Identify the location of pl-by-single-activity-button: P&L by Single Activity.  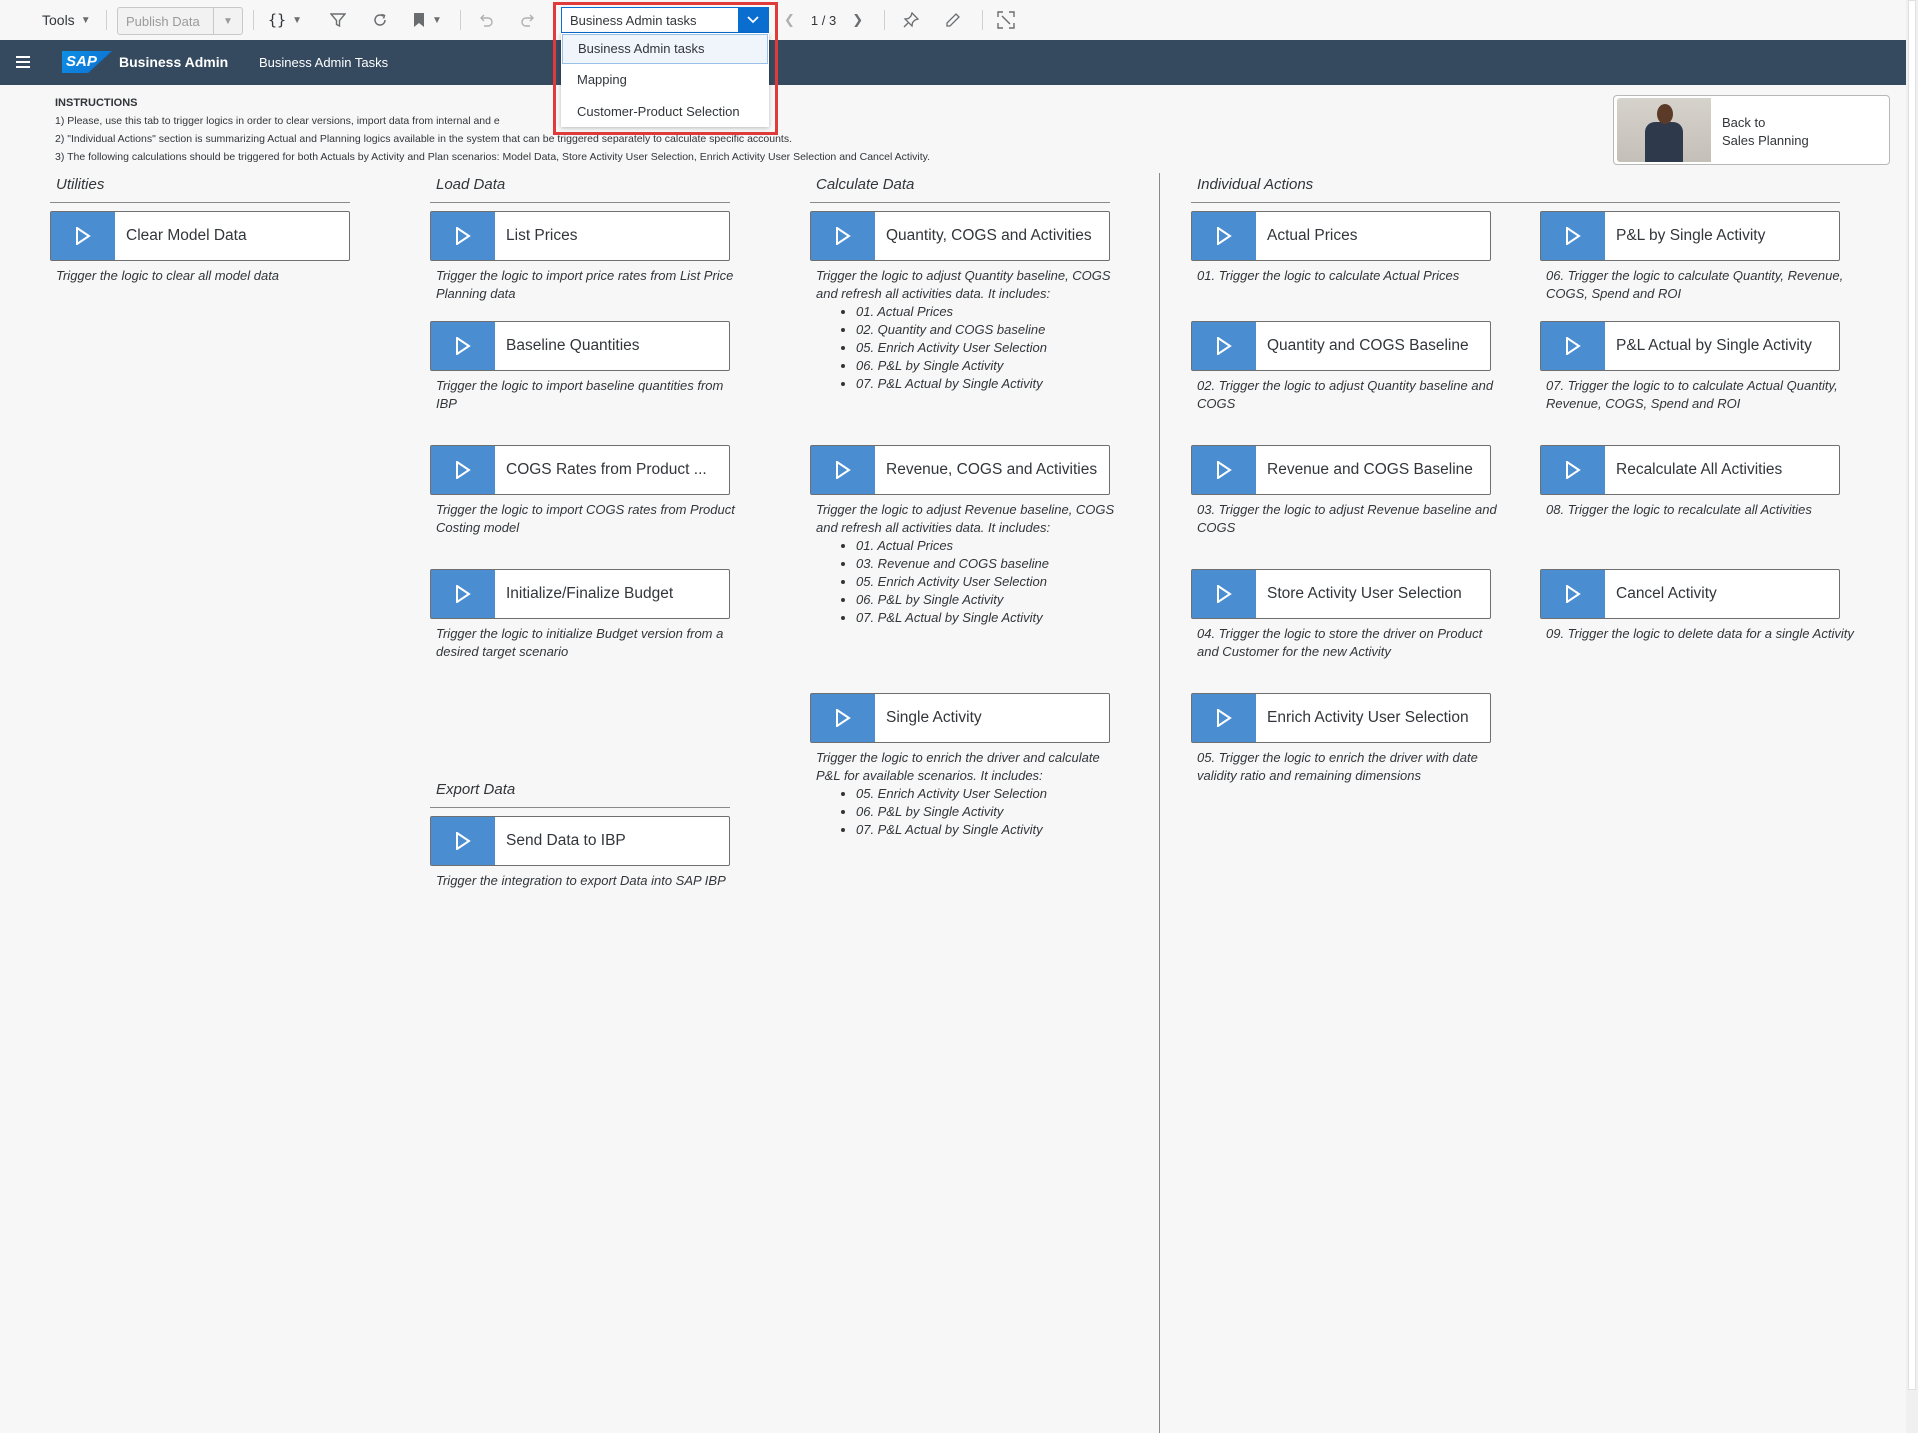
(1690, 236).